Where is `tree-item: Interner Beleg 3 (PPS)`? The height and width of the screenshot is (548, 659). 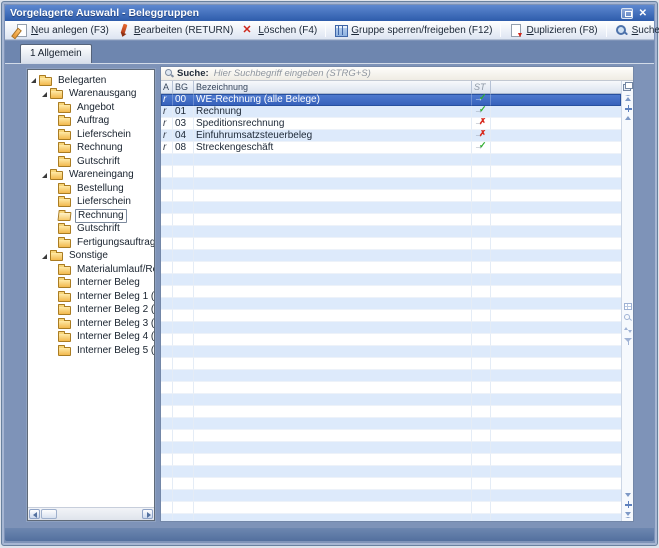 tree-item: Interner Beleg 3 (PPS) is located at coordinates (91, 324).